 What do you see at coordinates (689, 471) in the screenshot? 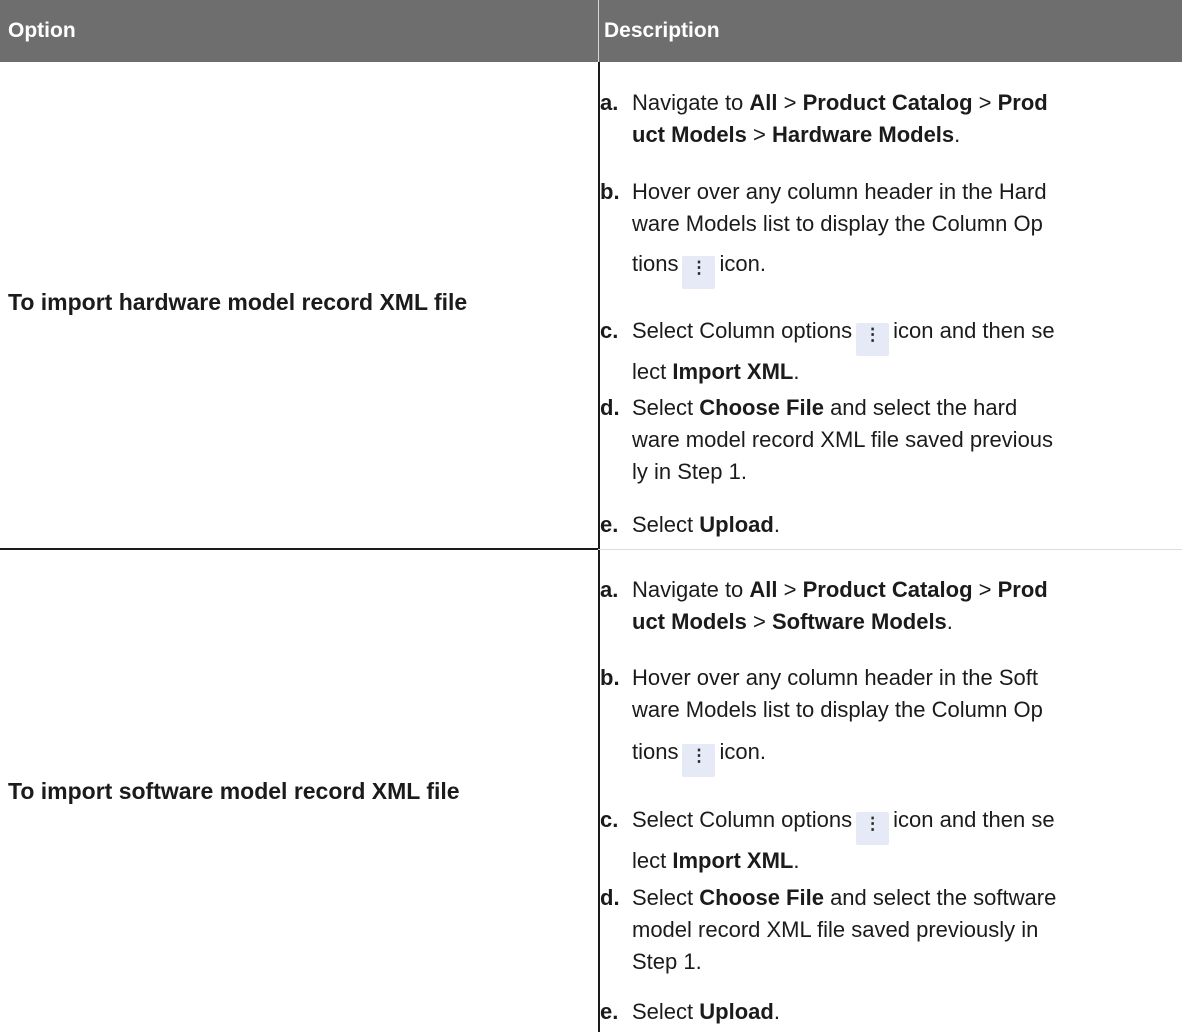
I see `step-text: ly in Step 1.` at bounding box center [689, 471].